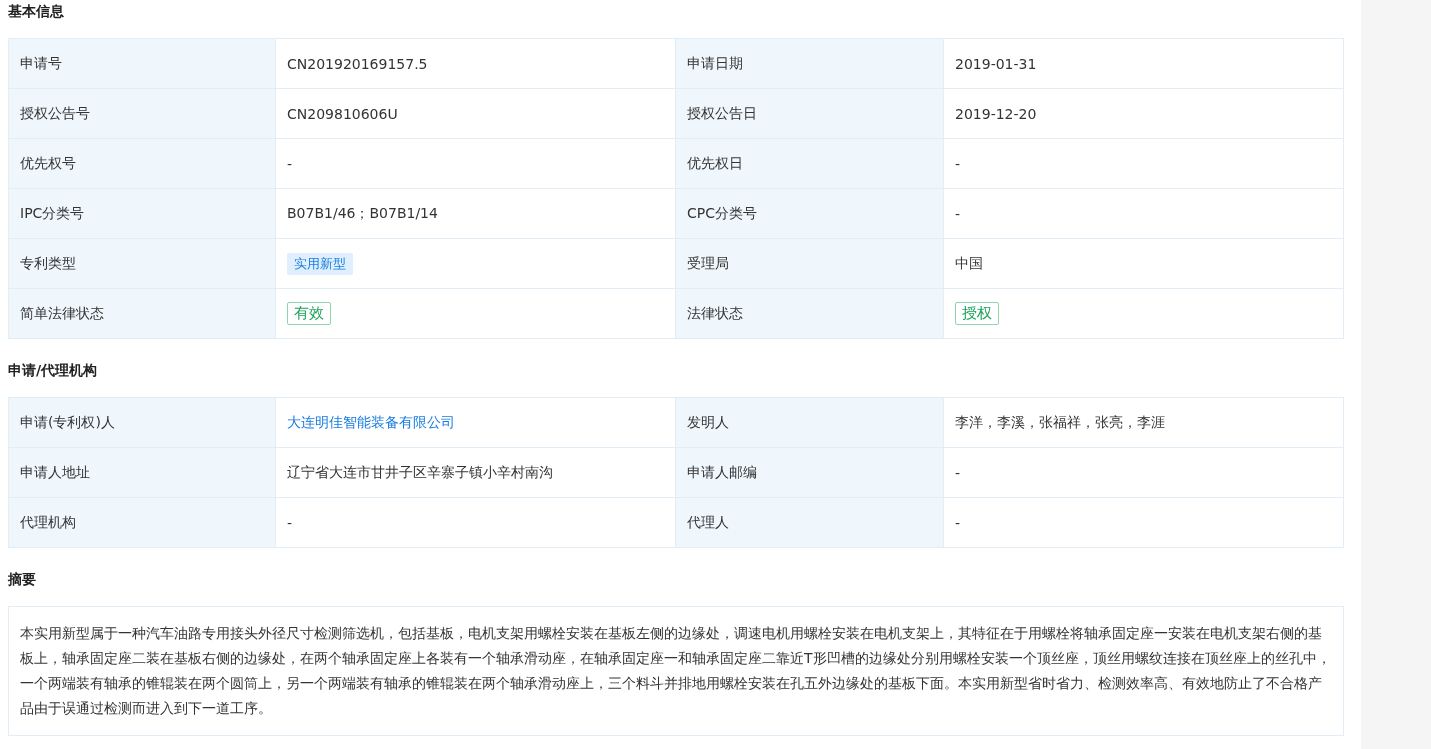  Describe the element at coordinates (22, 579) in the screenshot. I see `section-title: 摘要` at that location.